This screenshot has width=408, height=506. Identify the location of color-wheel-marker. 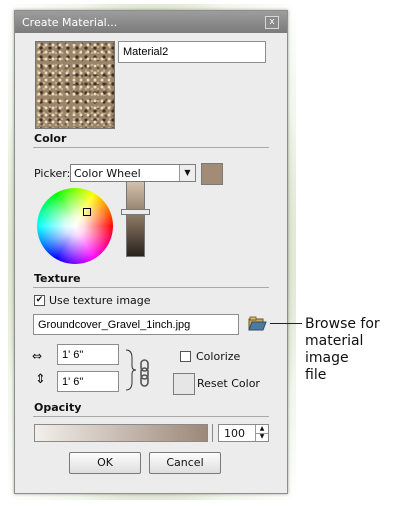
(87, 212).